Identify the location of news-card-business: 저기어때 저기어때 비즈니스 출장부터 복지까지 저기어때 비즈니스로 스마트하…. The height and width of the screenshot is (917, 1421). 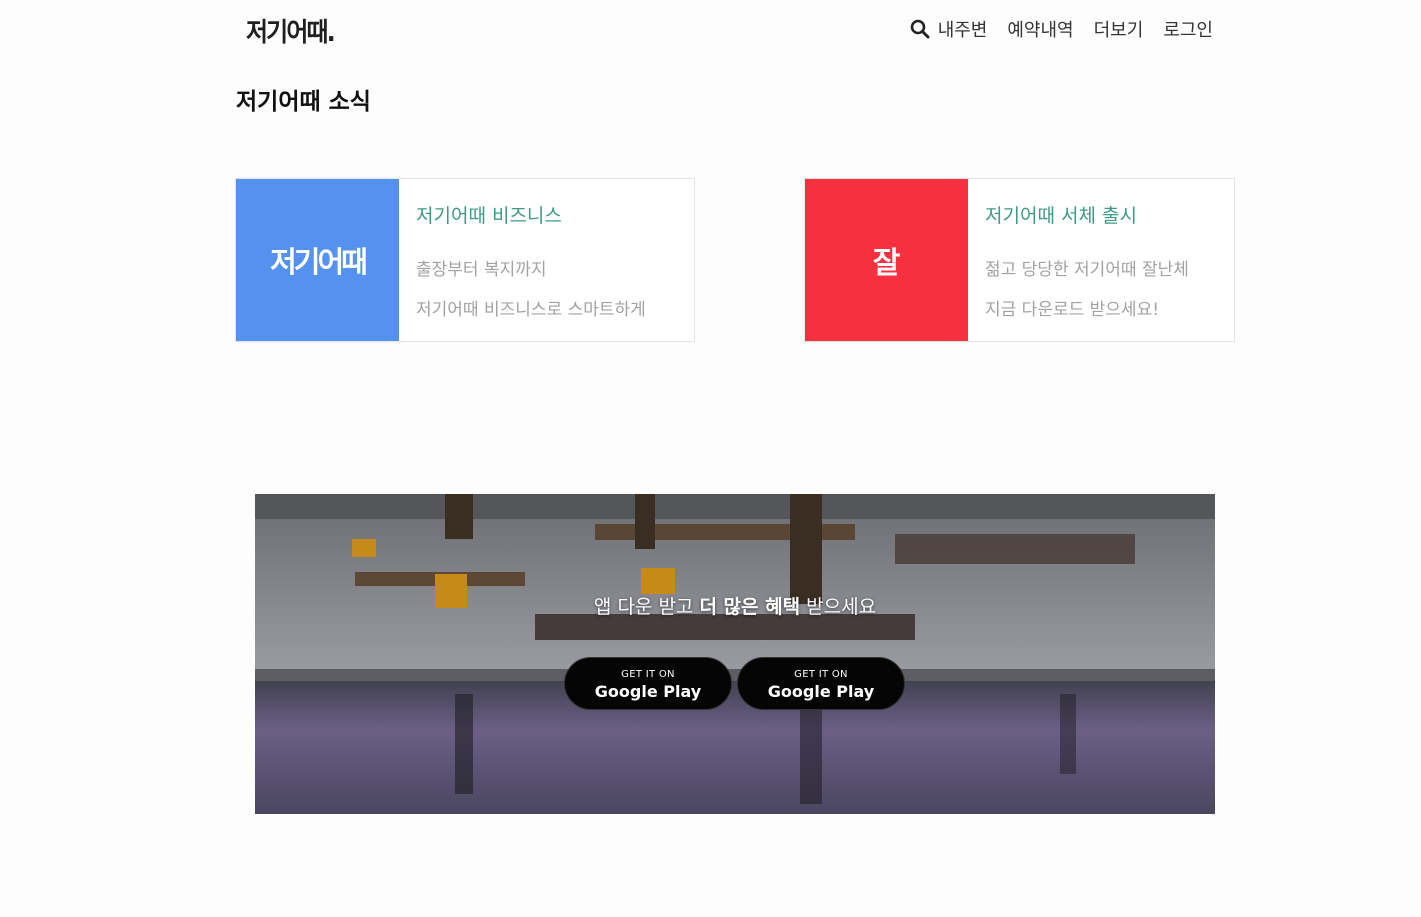
(465, 260).